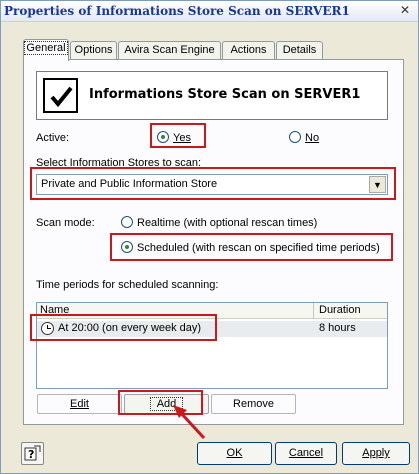 The width and height of the screenshot is (419, 474). I want to click on active-no-label: No, so click(312, 138).